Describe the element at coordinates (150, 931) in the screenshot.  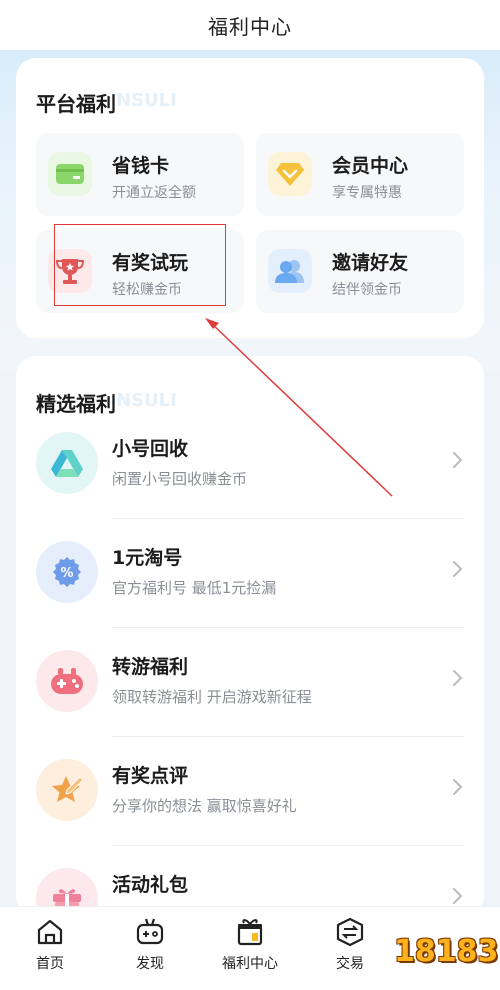
I see `gamepad-icon` at that location.